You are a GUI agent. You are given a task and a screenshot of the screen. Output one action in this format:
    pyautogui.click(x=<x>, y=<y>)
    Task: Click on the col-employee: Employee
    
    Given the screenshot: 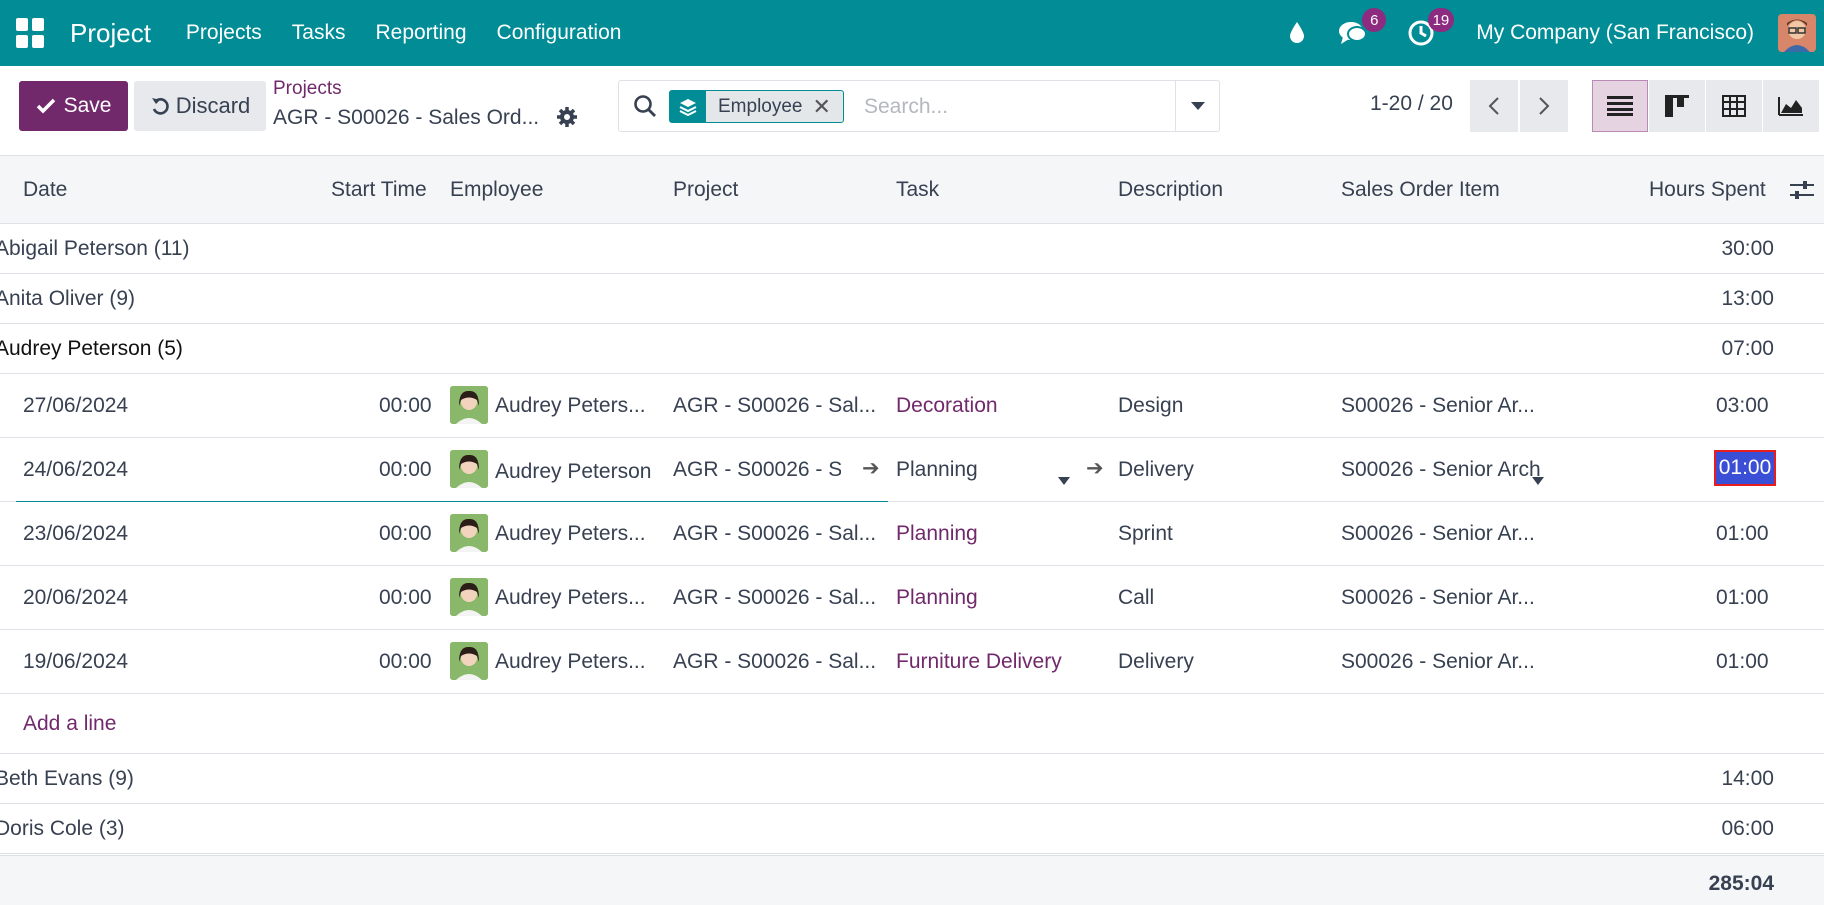 What is the action you would take?
    pyautogui.click(x=496, y=190)
    